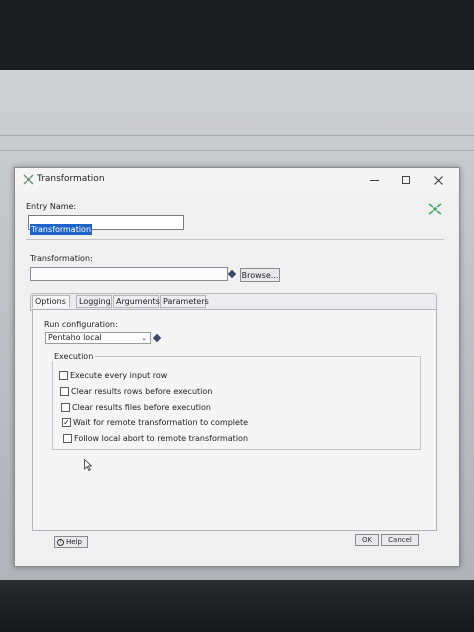  What do you see at coordinates (400, 540) in the screenshot?
I see `cancel-button: Cancel` at bounding box center [400, 540].